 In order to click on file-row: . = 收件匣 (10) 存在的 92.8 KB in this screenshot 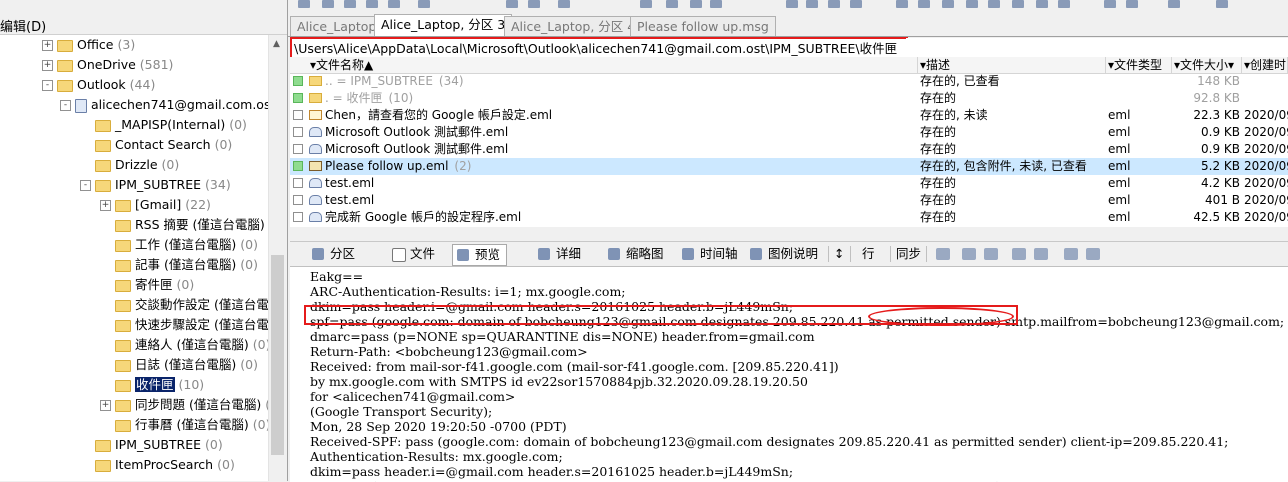, I will do `click(789, 98)`.